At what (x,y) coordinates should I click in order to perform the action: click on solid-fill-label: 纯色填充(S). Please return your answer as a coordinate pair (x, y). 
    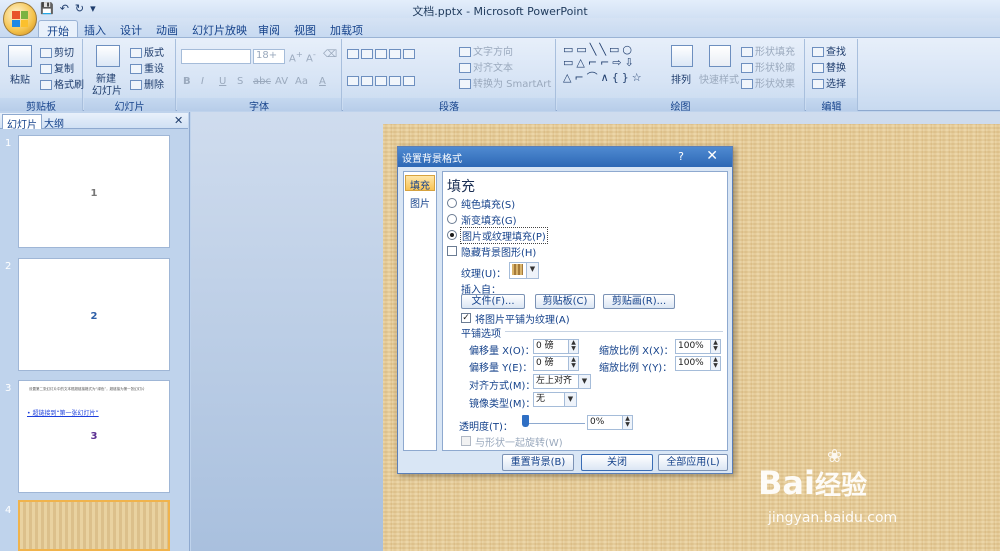
    Looking at the image, I should click on (488, 203).